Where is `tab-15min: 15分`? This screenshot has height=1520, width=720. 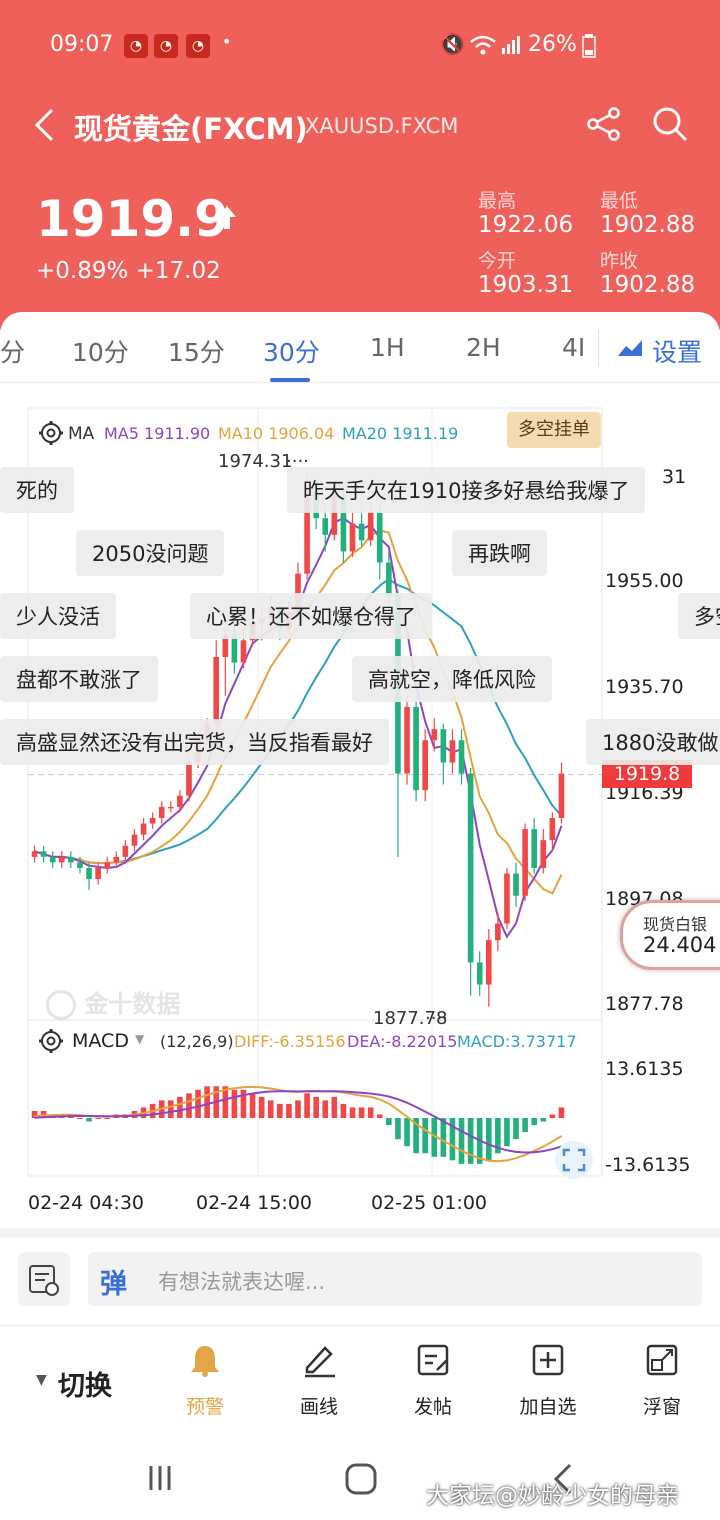
tab-15min: 15分 is located at coordinates (196, 351).